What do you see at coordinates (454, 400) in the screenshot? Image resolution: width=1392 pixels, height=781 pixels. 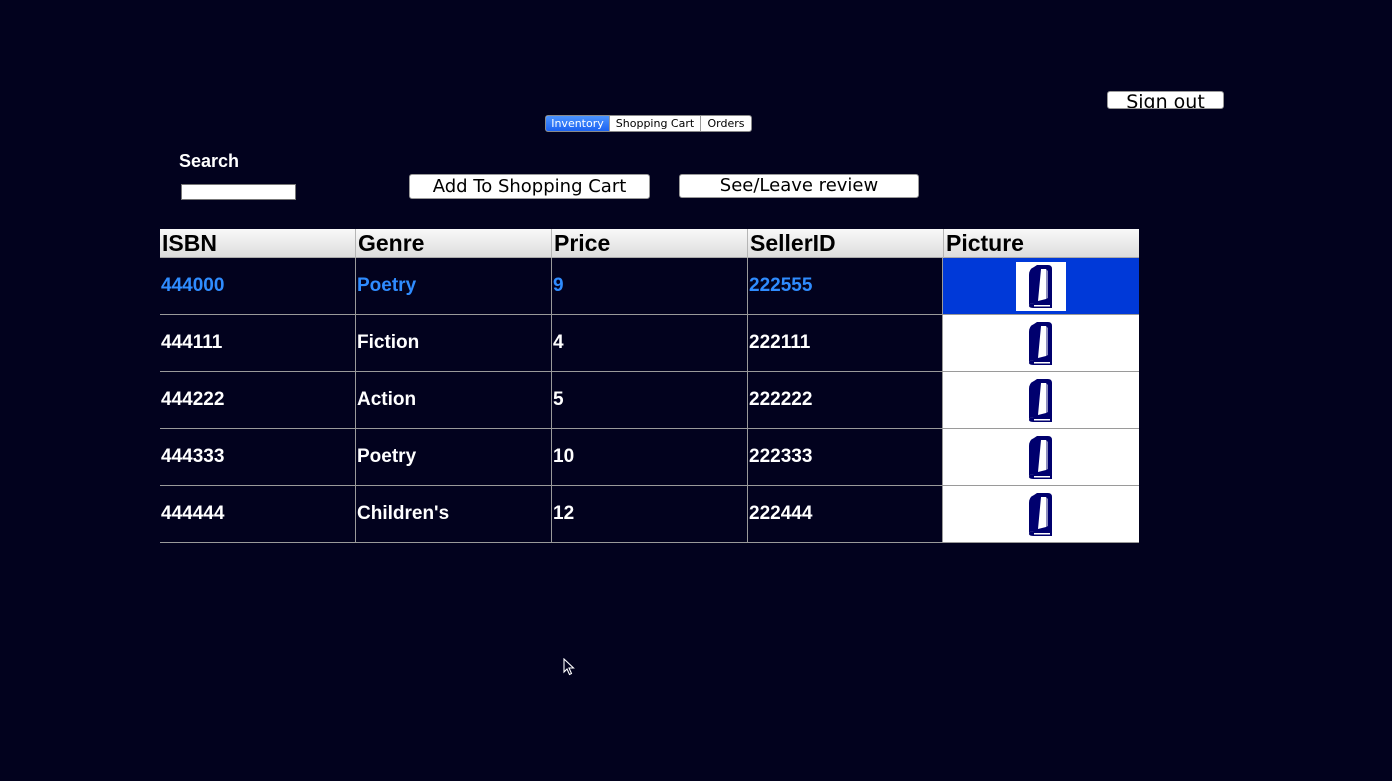 I see `cell-genre: Action` at bounding box center [454, 400].